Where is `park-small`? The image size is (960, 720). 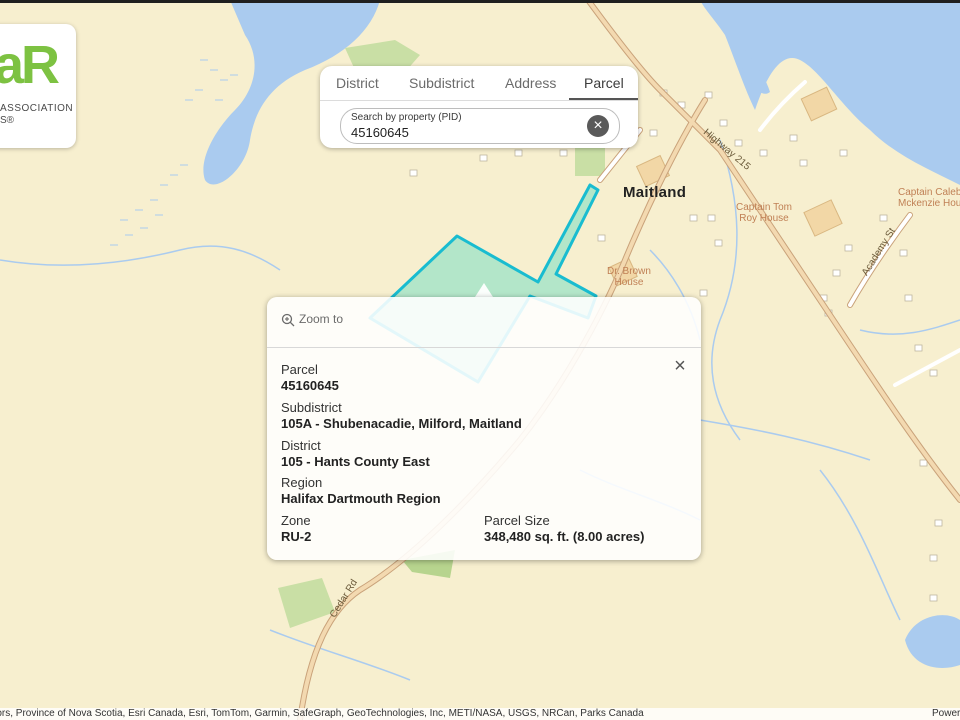
park-small is located at coordinates (590, 162).